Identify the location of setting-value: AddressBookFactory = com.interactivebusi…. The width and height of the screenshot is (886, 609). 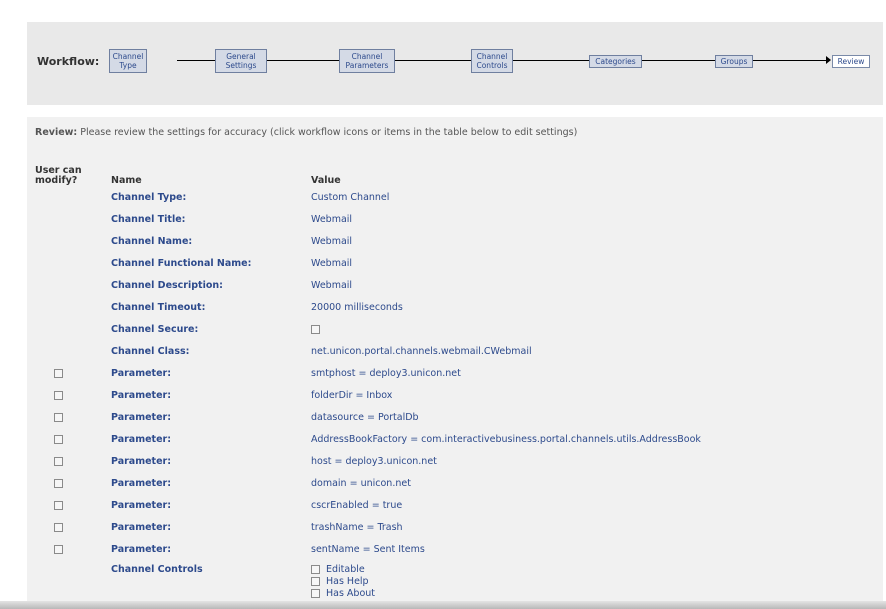
(597, 439).